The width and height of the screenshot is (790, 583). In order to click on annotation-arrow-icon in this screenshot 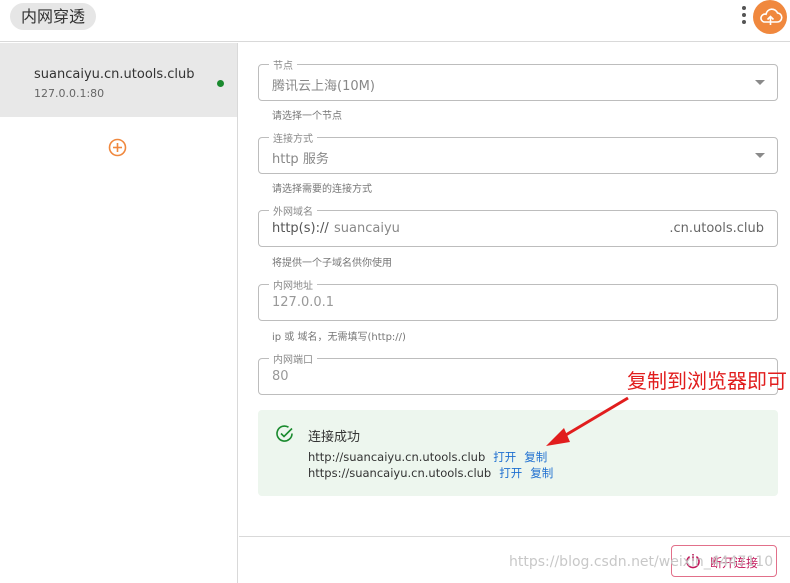, I will do `click(587, 421)`.